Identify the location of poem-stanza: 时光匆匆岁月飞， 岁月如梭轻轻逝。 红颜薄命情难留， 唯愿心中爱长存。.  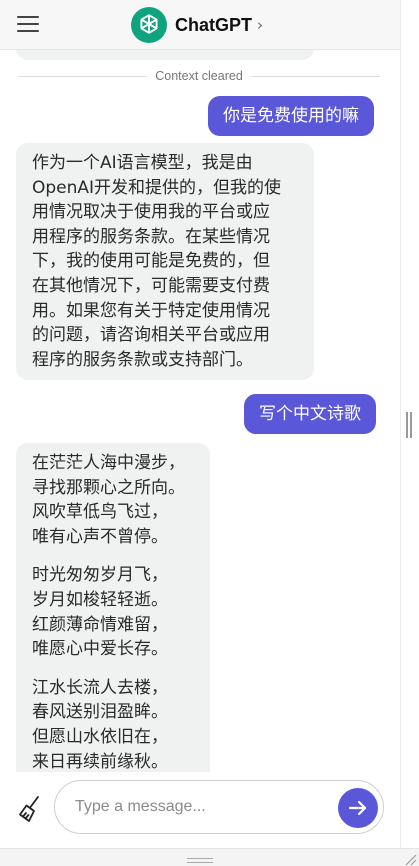
(113, 612).